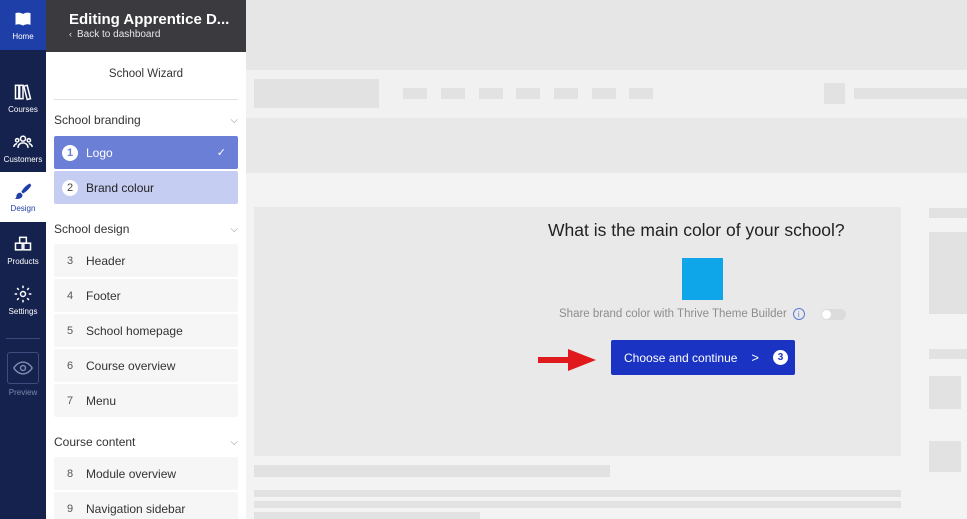  Describe the element at coordinates (23, 36) in the screenshot. I see `rail-home-label: Home` at that location.